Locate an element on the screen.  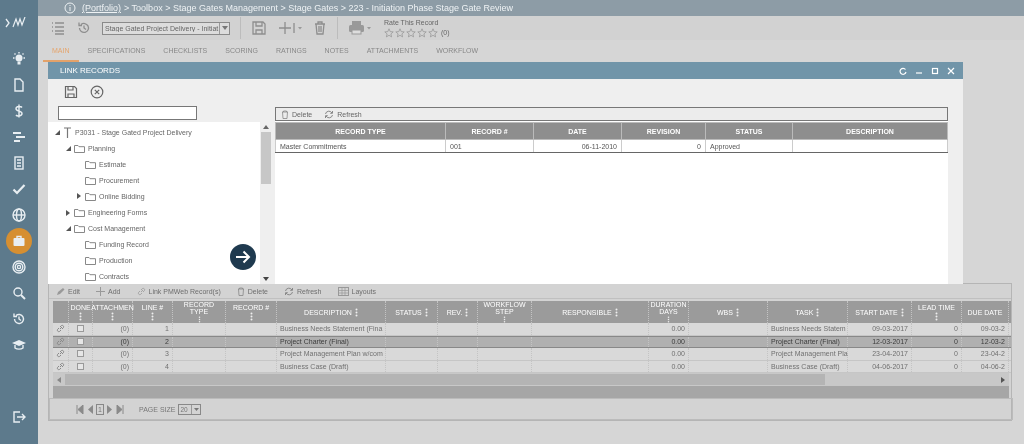
search-icon is located at coordinates (19, 293).